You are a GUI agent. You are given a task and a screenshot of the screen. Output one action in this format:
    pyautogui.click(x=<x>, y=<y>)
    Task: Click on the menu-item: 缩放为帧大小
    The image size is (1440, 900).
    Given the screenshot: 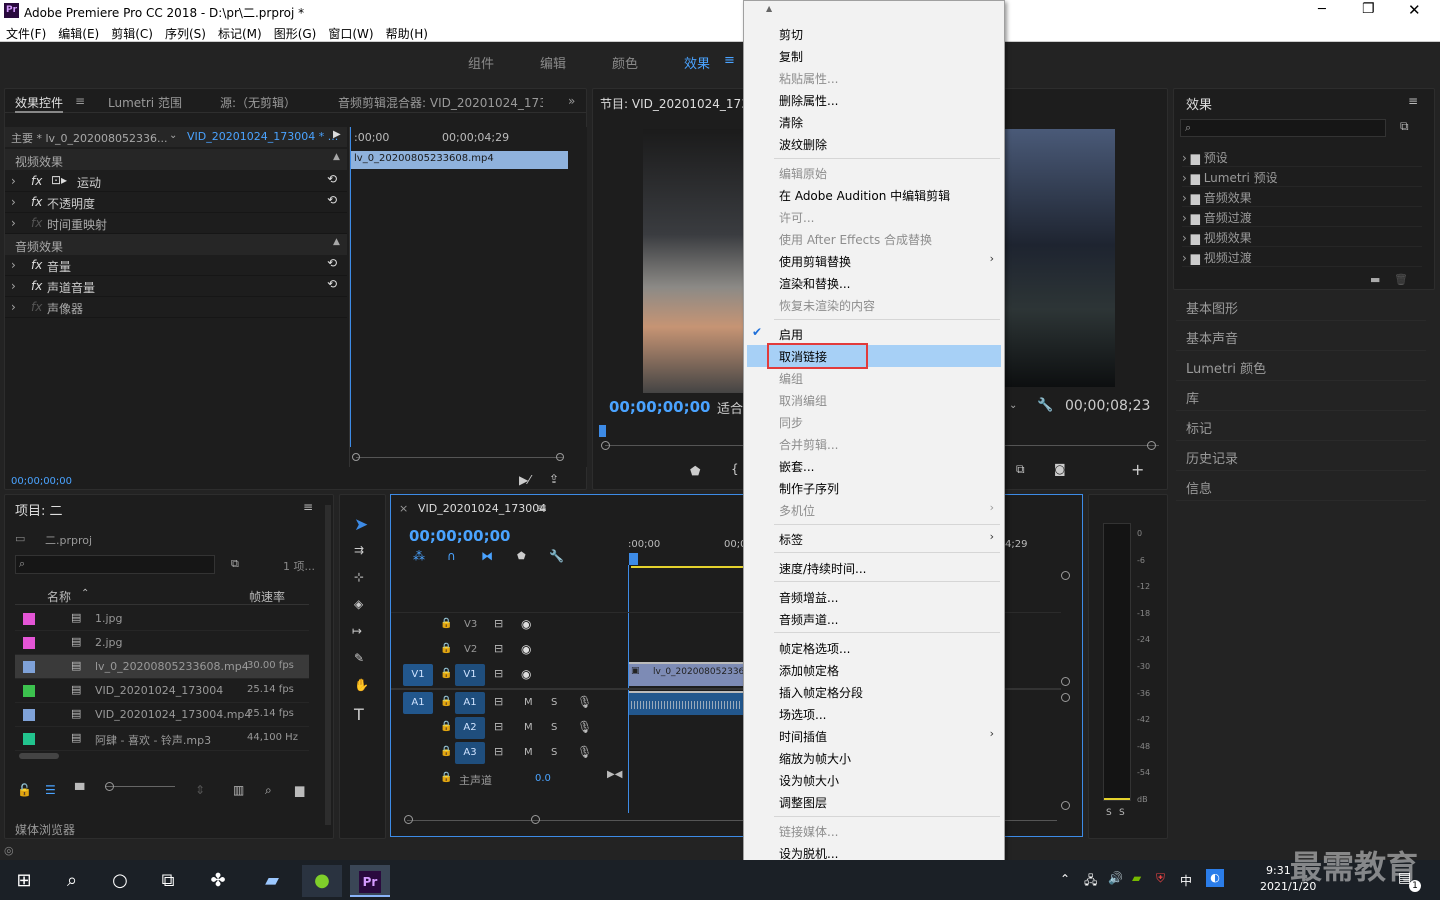 What is the action you would take?
    pyautogui.click(x=815, y=758)
    